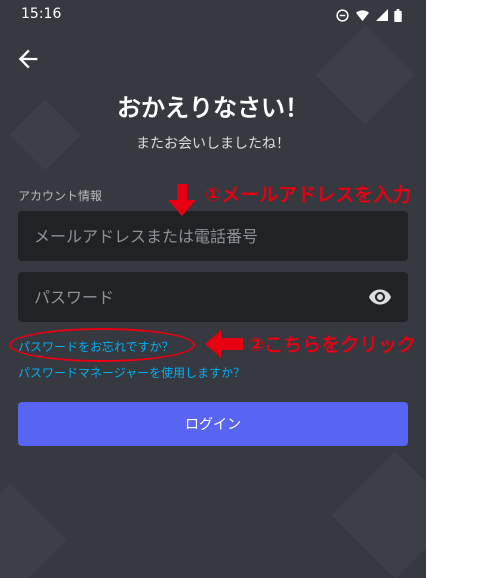  What do you see at coordinates (102, 345) in the screenshot?
I see `highlight-circle` at bounding box center [102, 345].